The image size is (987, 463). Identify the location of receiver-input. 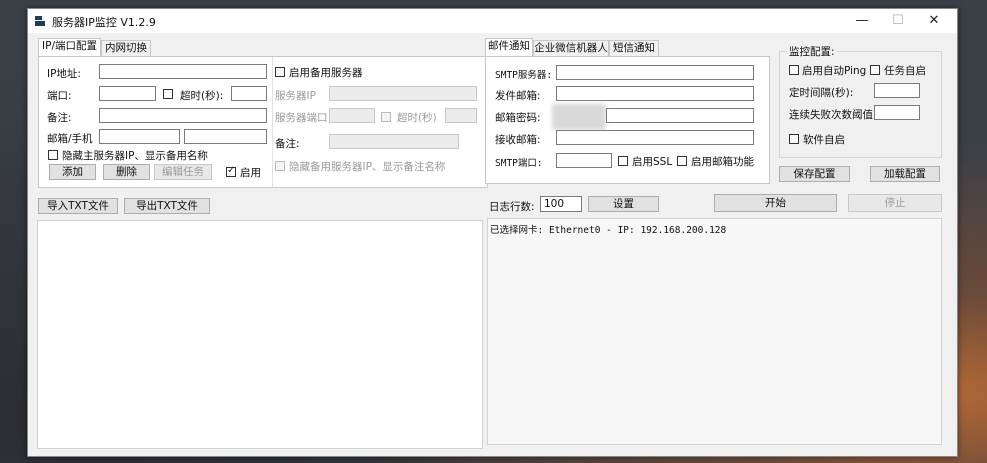
(655, 137).